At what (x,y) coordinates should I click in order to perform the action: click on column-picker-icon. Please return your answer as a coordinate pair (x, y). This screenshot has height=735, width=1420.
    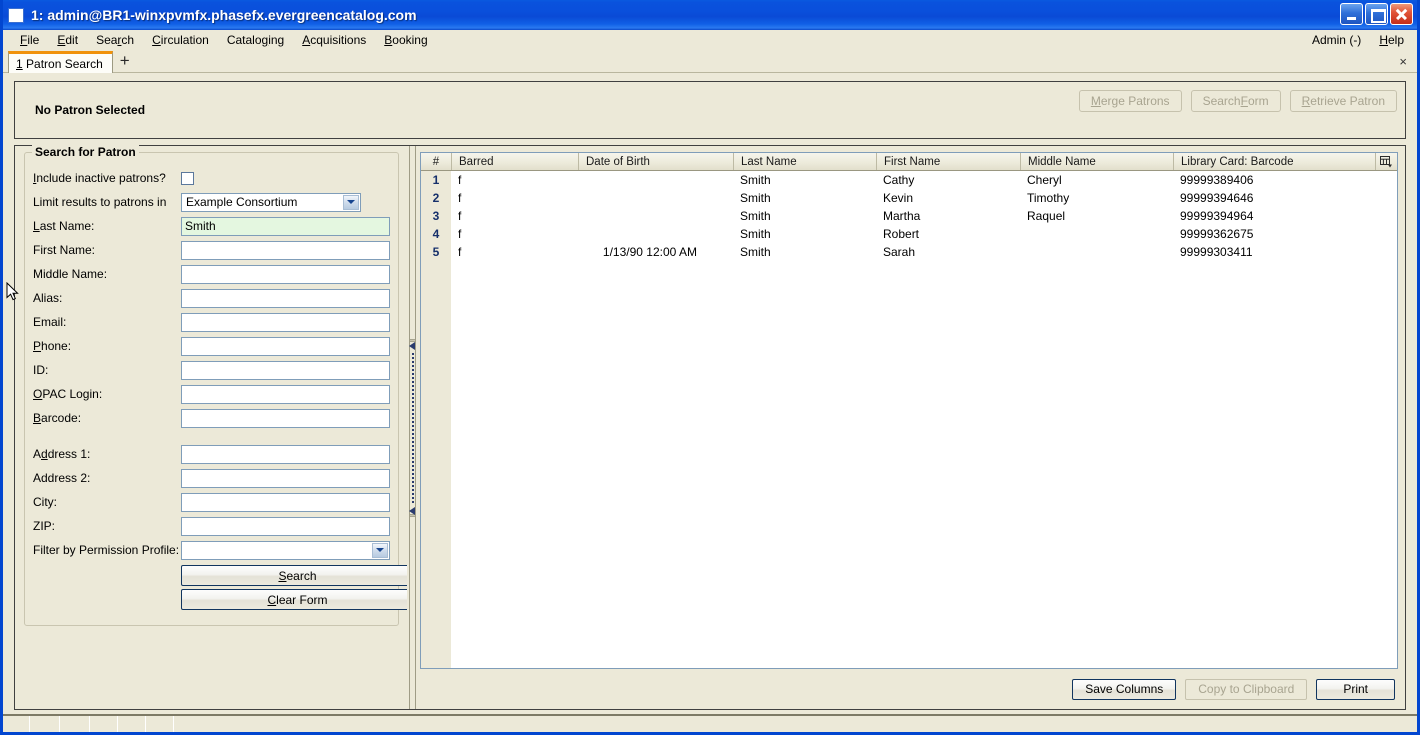
    Looking at the image, I should click on (1386, 161).